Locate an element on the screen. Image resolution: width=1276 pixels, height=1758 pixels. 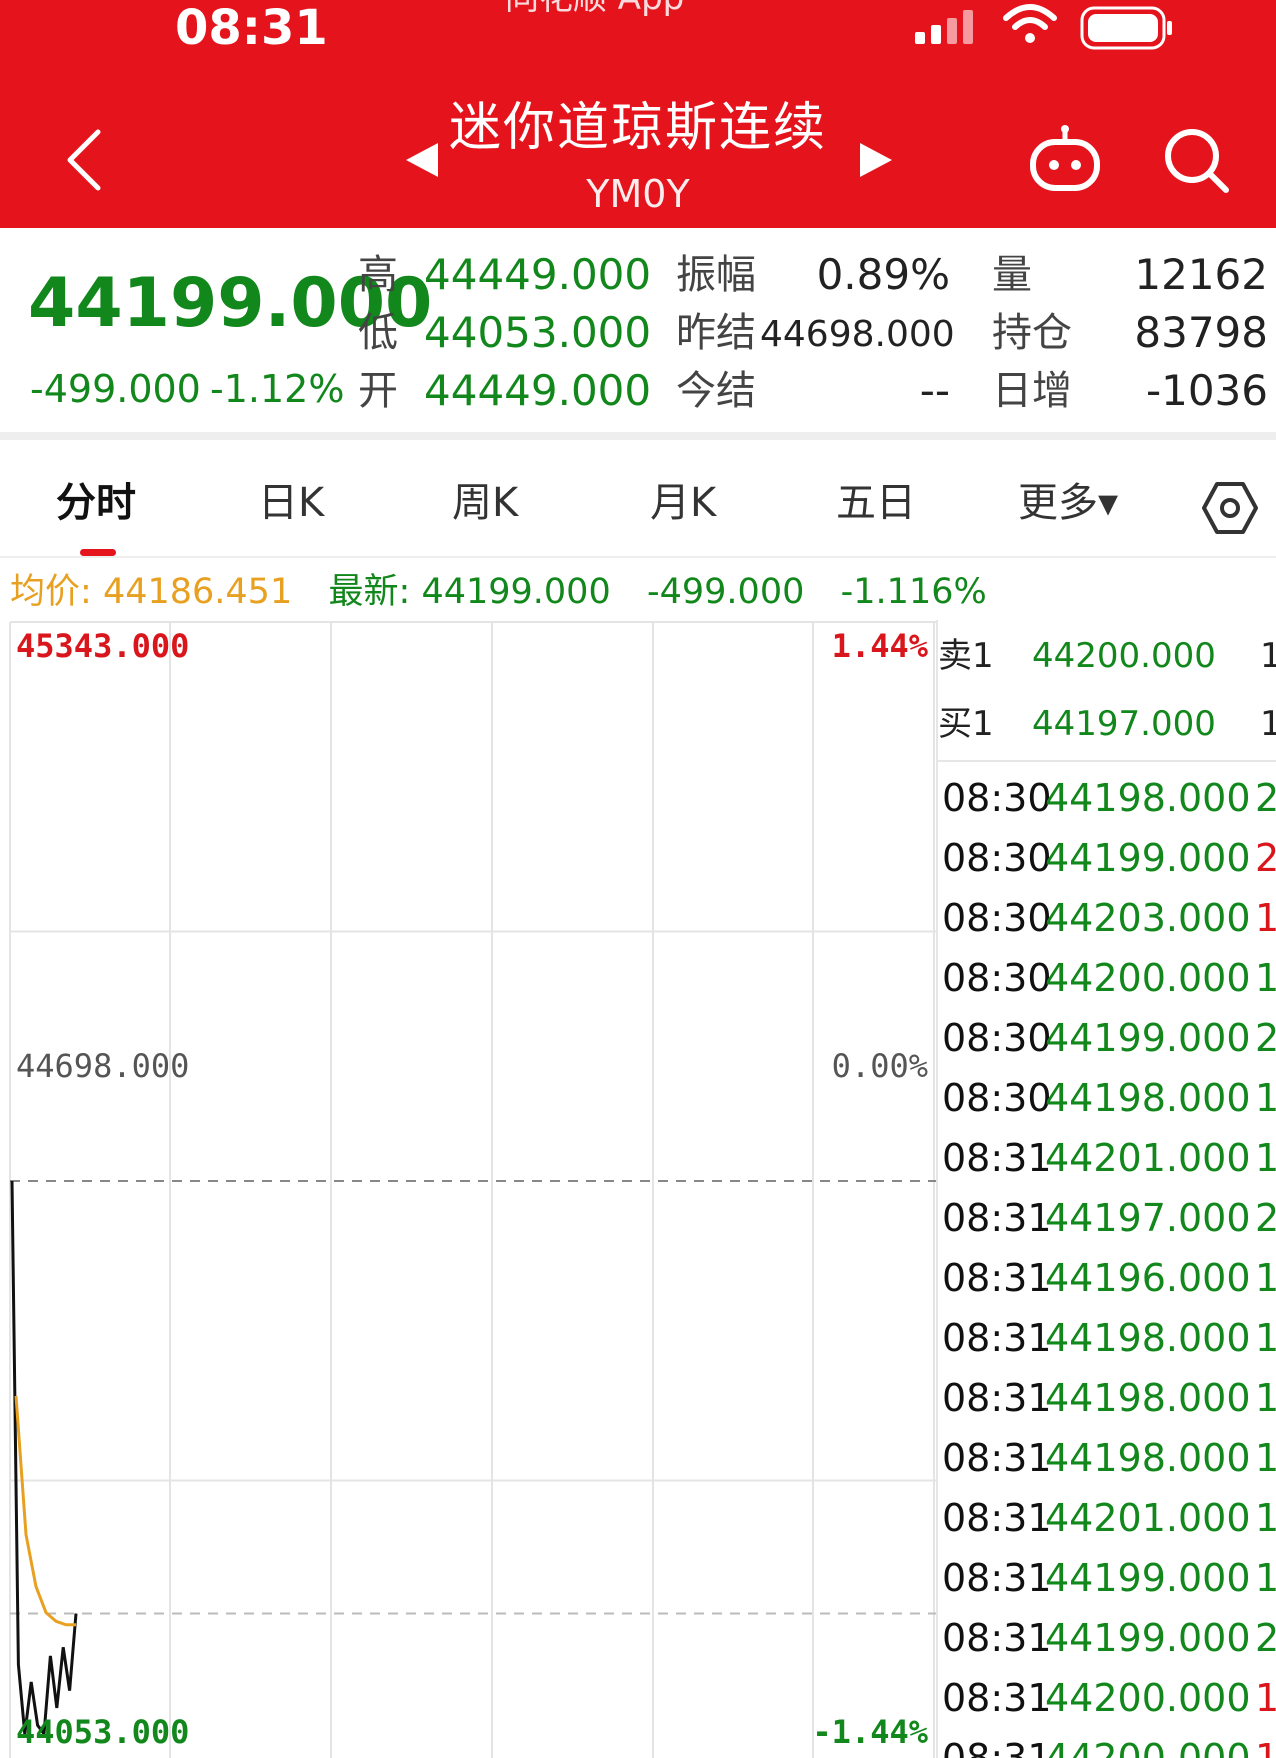
y-axis-mid-label: 44698.000 is located at coordinates (103, 1066).